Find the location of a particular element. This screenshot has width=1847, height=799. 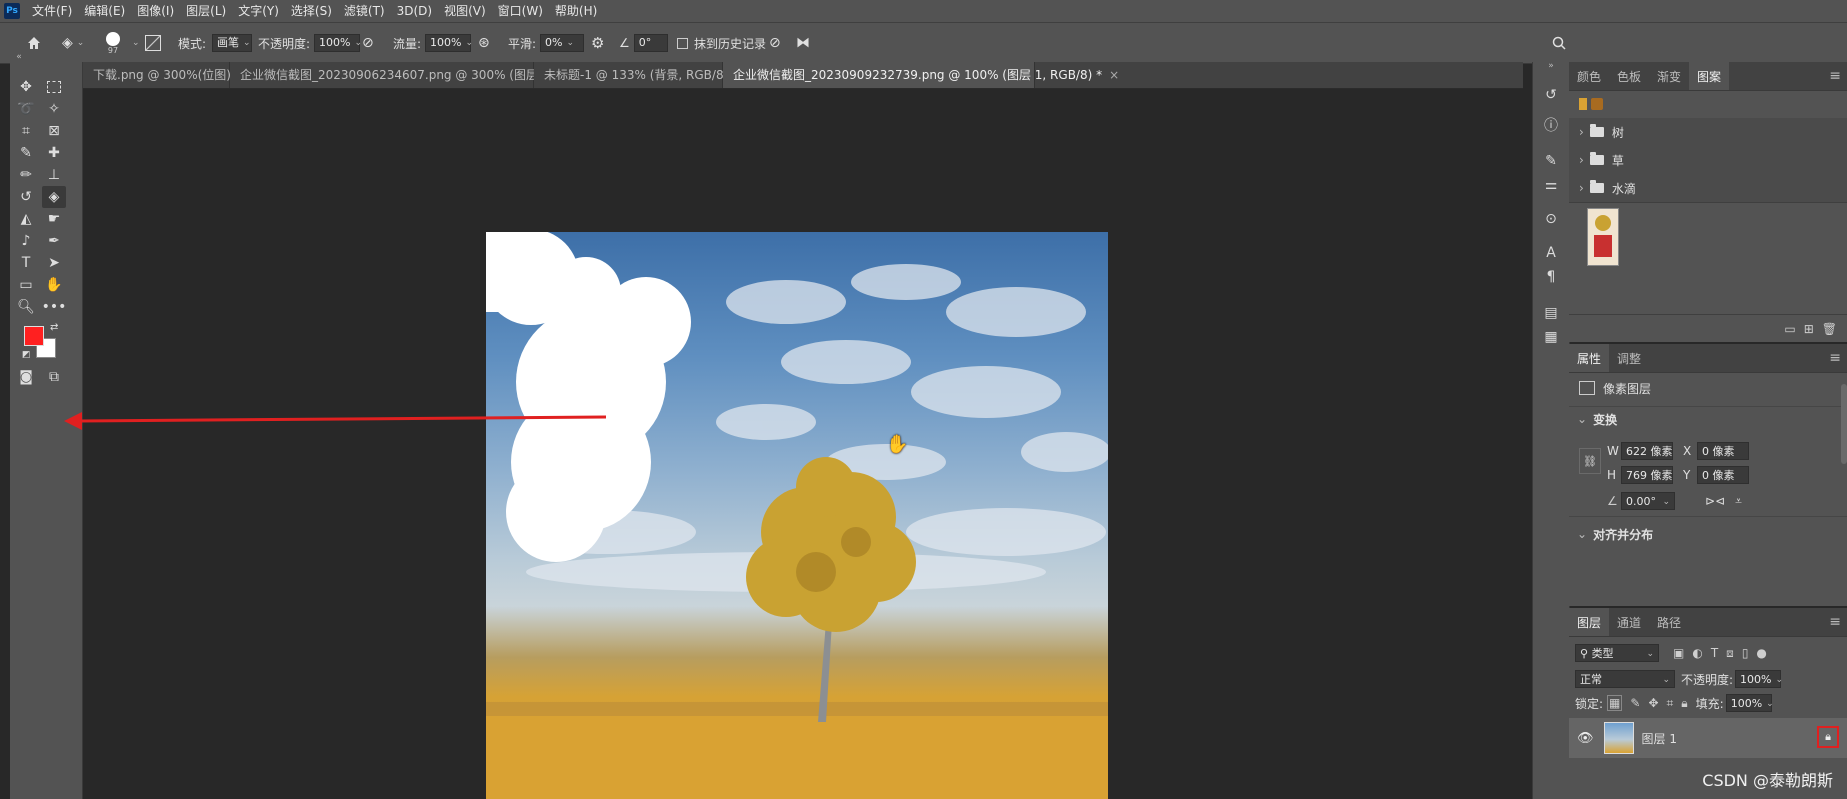

info-panel-icon: ⓘ is located at coordinates (1551, 125).